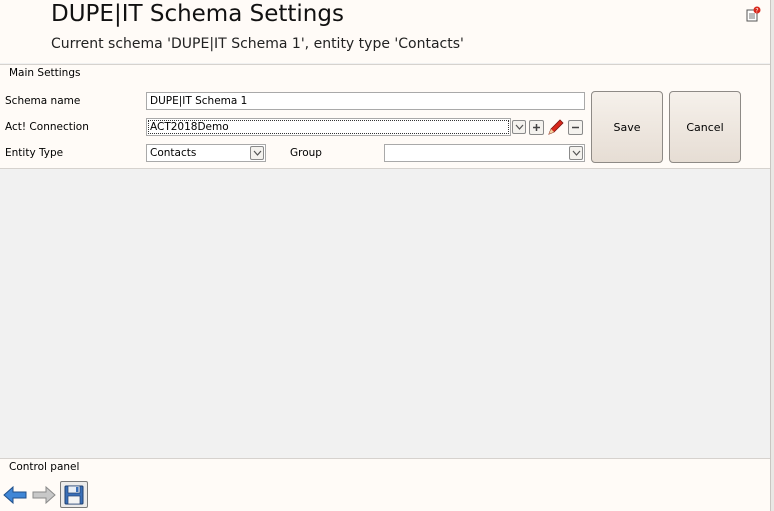 The width and height of the screenshot is (774, 511). Describe the element at coordinates (576, 153) in the screenshot. I see `group-dropdown-button` at that location.